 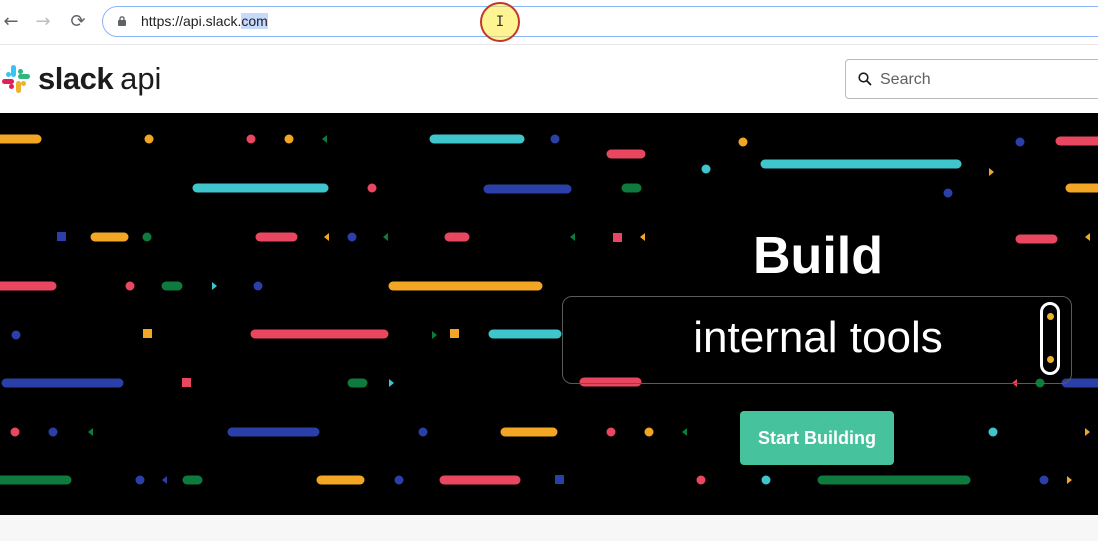 What do you see at coordinates (600, 21) in the screenshot?
I see `address-bar: https://api.slack.com` at bounding box center [600, 21].